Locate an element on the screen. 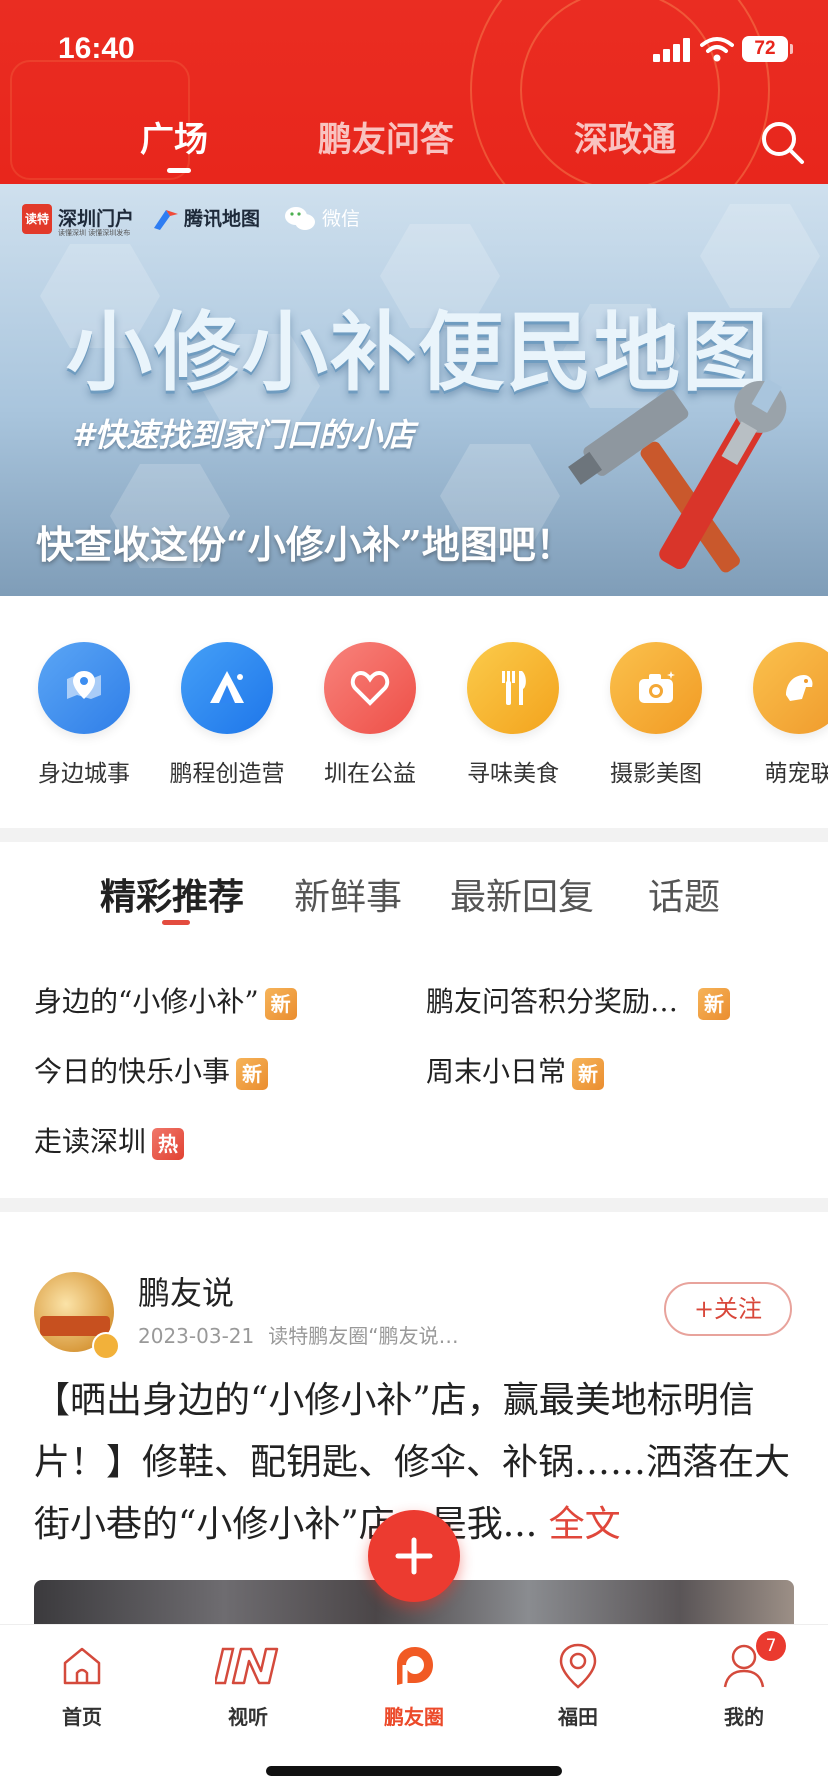  topic-text: 今日的快乐小事 is located at coordinates (132, 1071).